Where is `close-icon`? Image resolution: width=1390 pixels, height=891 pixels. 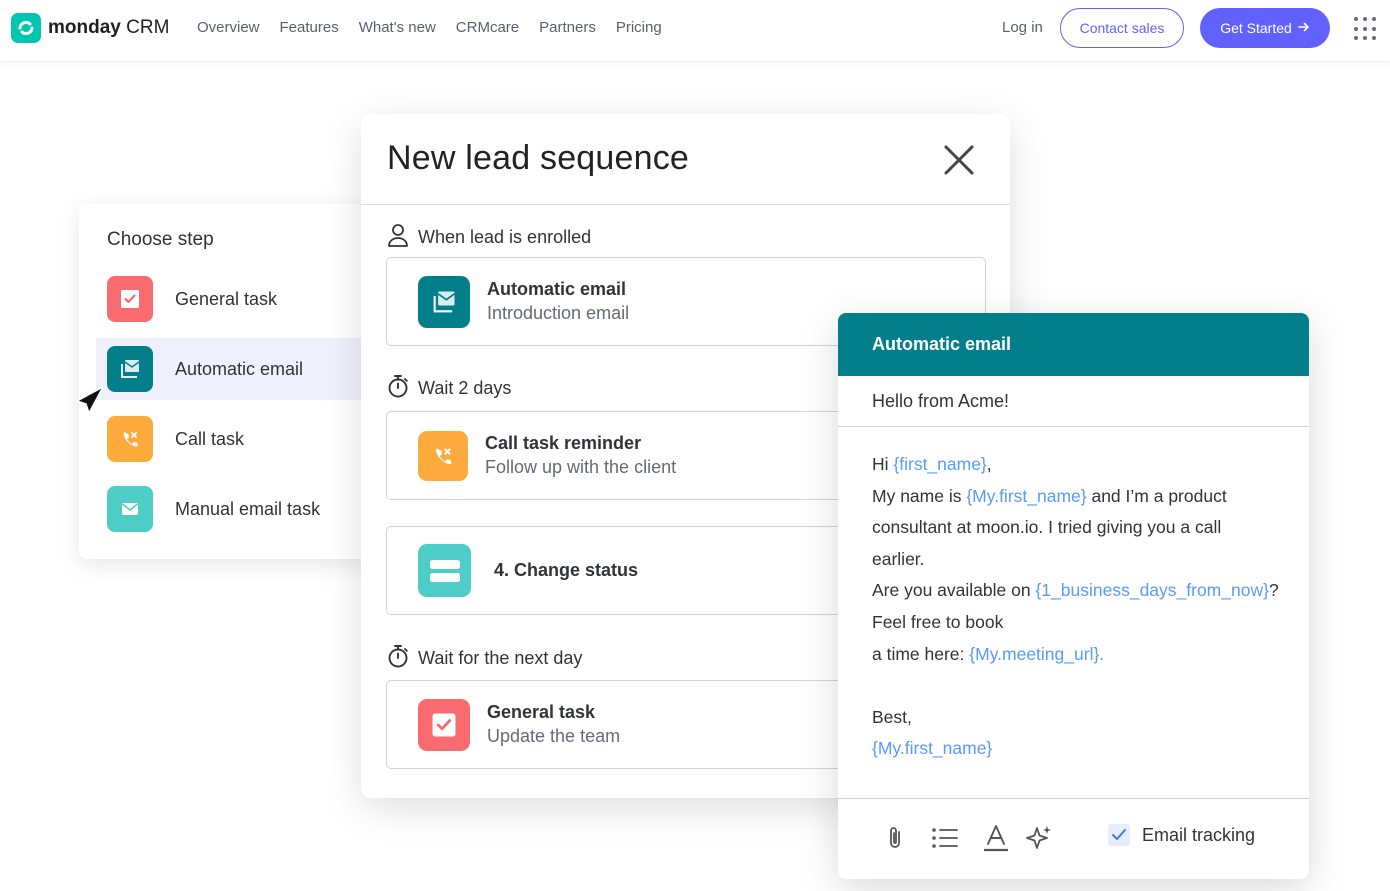 close-icon is located at coordinates (959, 160).